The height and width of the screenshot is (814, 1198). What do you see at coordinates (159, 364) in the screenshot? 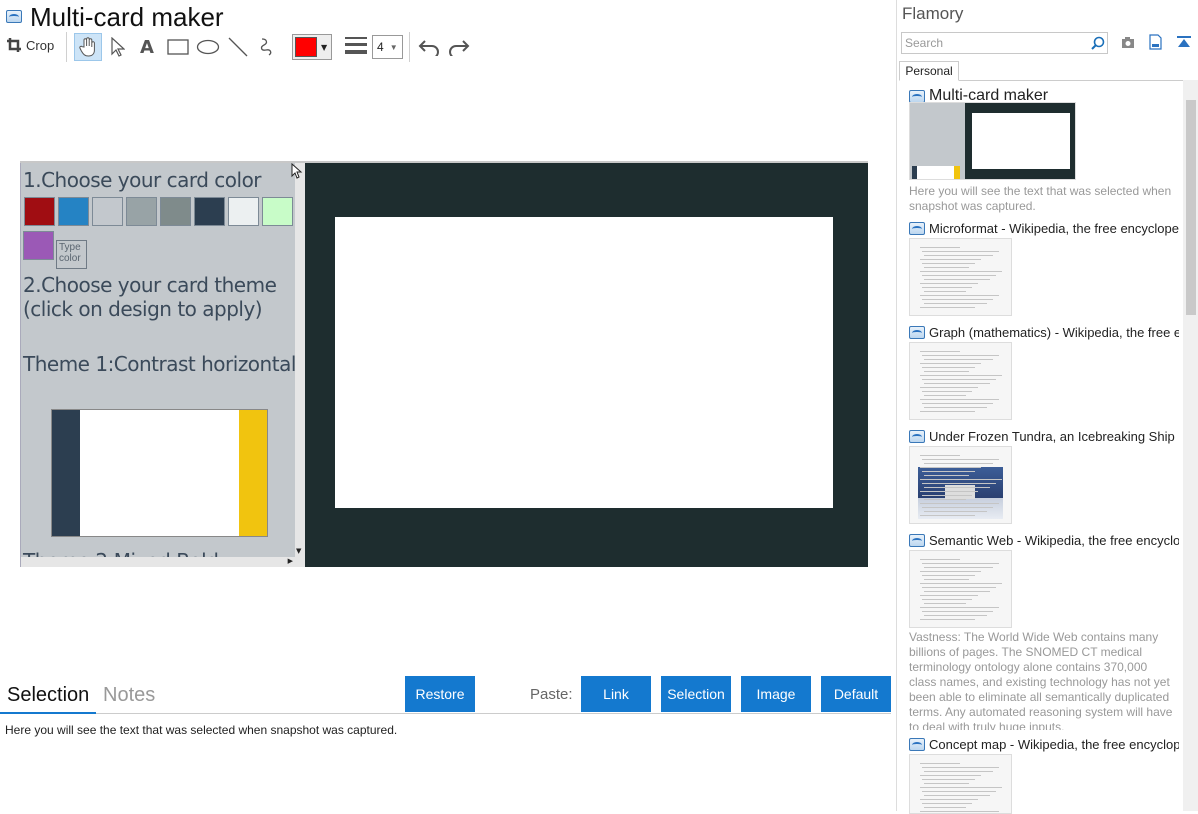
I see `theme1-heading: Theme 1:Contrast horizontal` at bounding box center [159, 364].